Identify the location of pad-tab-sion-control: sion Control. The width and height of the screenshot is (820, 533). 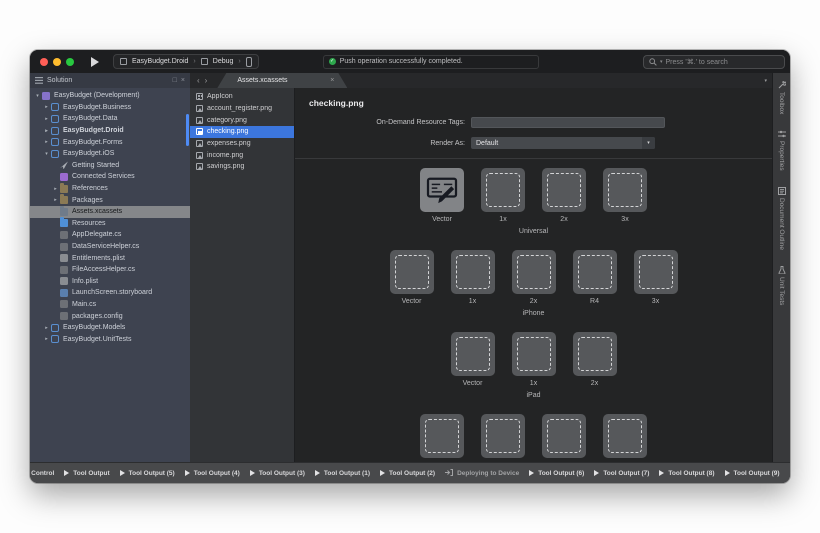
(42, 473).